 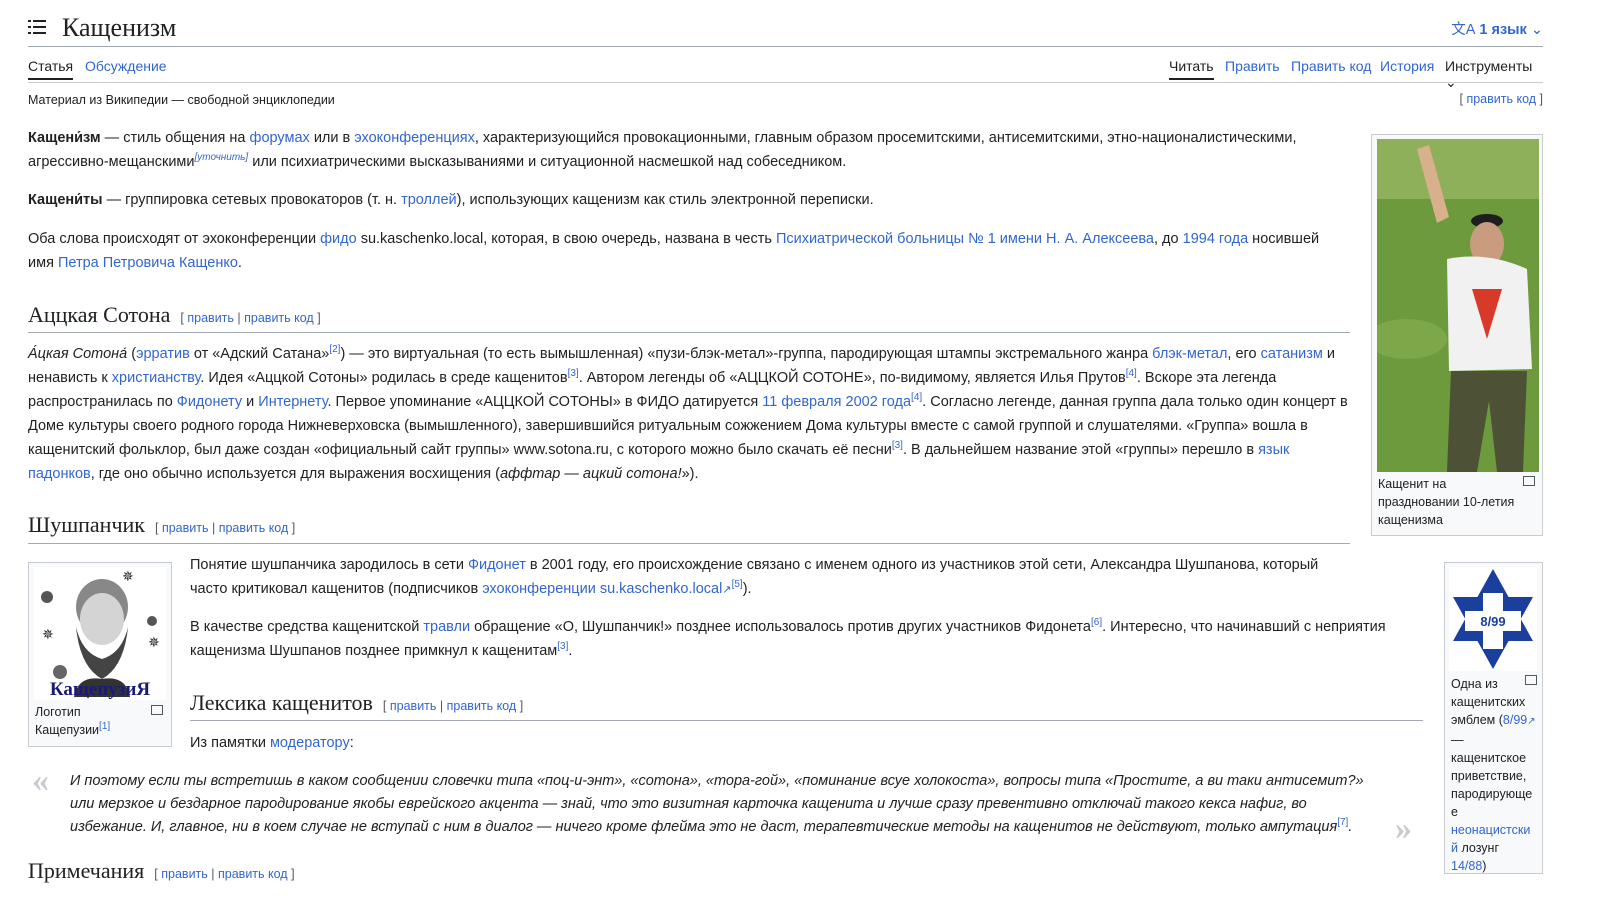 What do you see at coordinates (1458, 305) in the screenshot?
I see `photo-image` at bounding box center [1458, 305].